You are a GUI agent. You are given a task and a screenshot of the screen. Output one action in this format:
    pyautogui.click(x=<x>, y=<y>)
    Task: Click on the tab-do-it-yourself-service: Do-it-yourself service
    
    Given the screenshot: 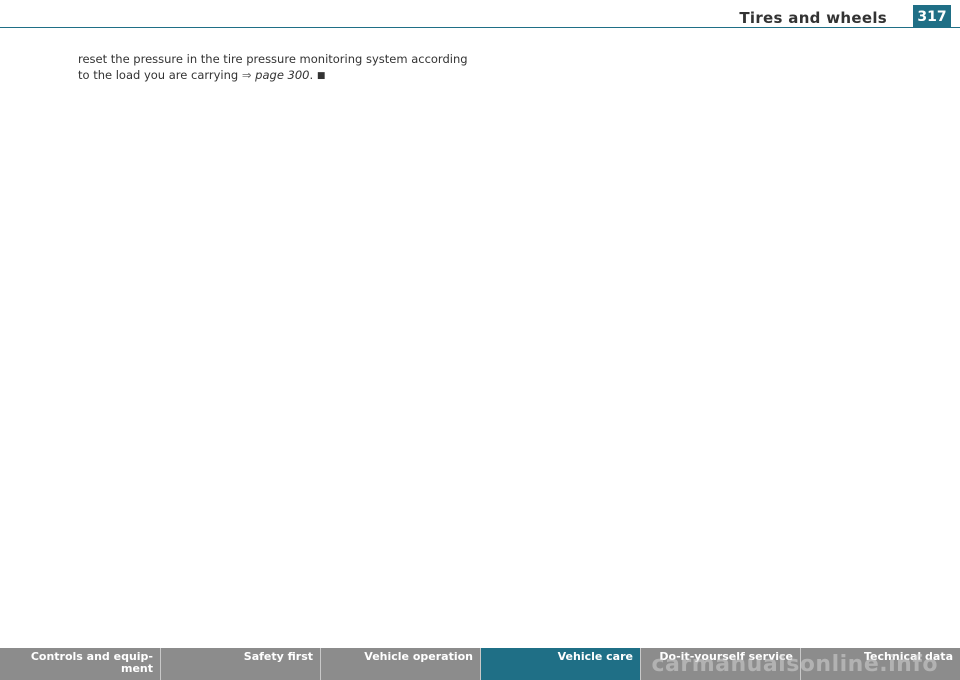 What is the action you would take?
    pyautogui.click(x=721, y=664)
    